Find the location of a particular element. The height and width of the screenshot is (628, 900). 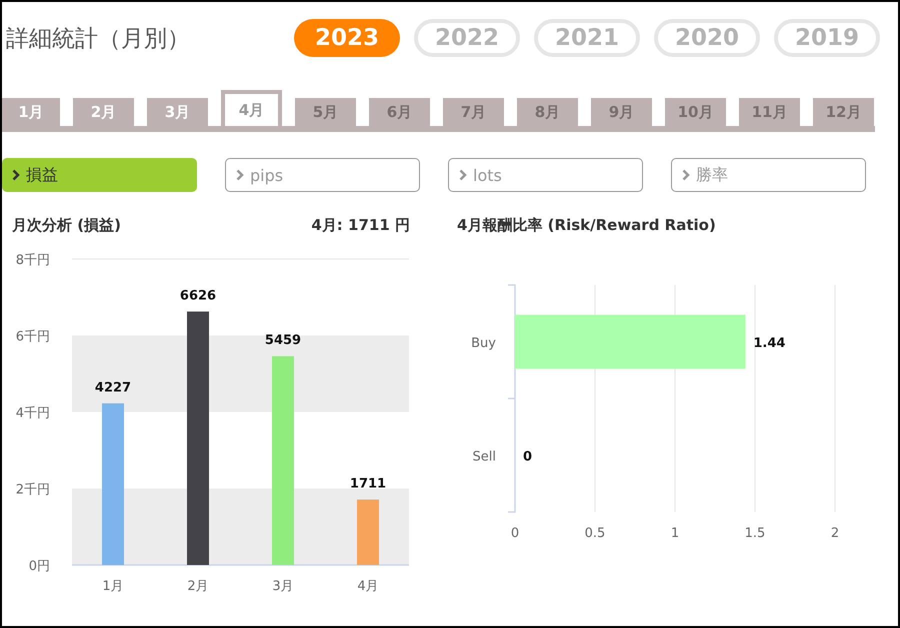

month-tab: 1月 is located at coordinates (31, 112).